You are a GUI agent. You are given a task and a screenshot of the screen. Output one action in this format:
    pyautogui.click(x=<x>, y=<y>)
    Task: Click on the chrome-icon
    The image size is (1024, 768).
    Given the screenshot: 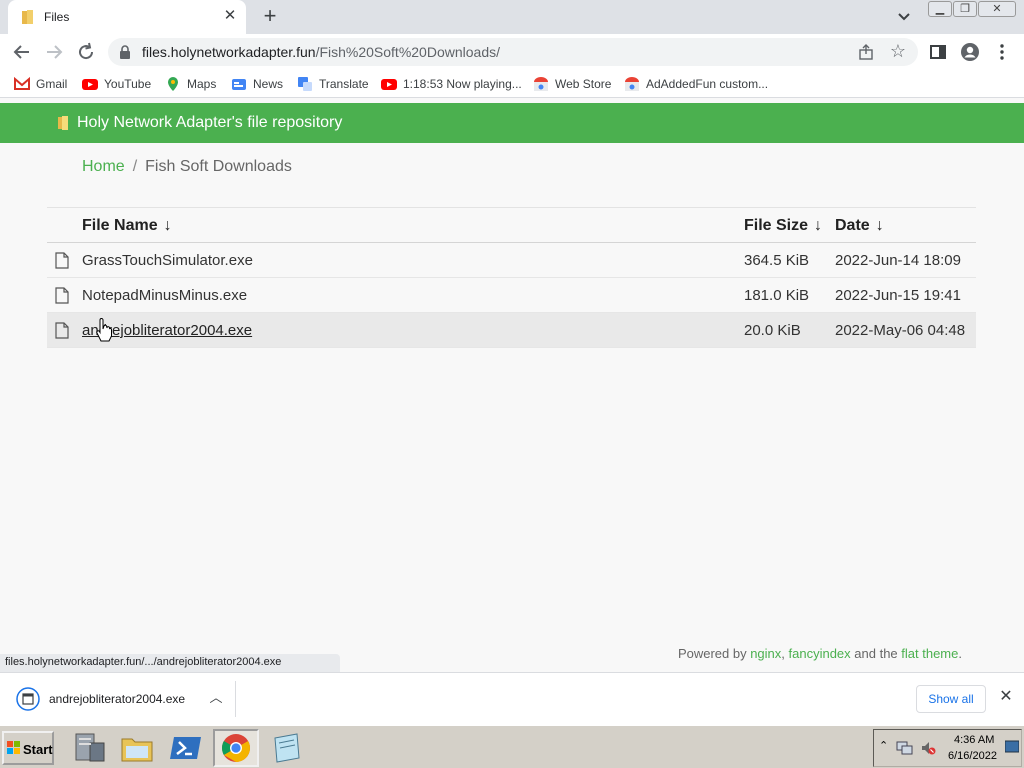 What is the action you would take?
    pyautogui.click(x=236, y=748)
    